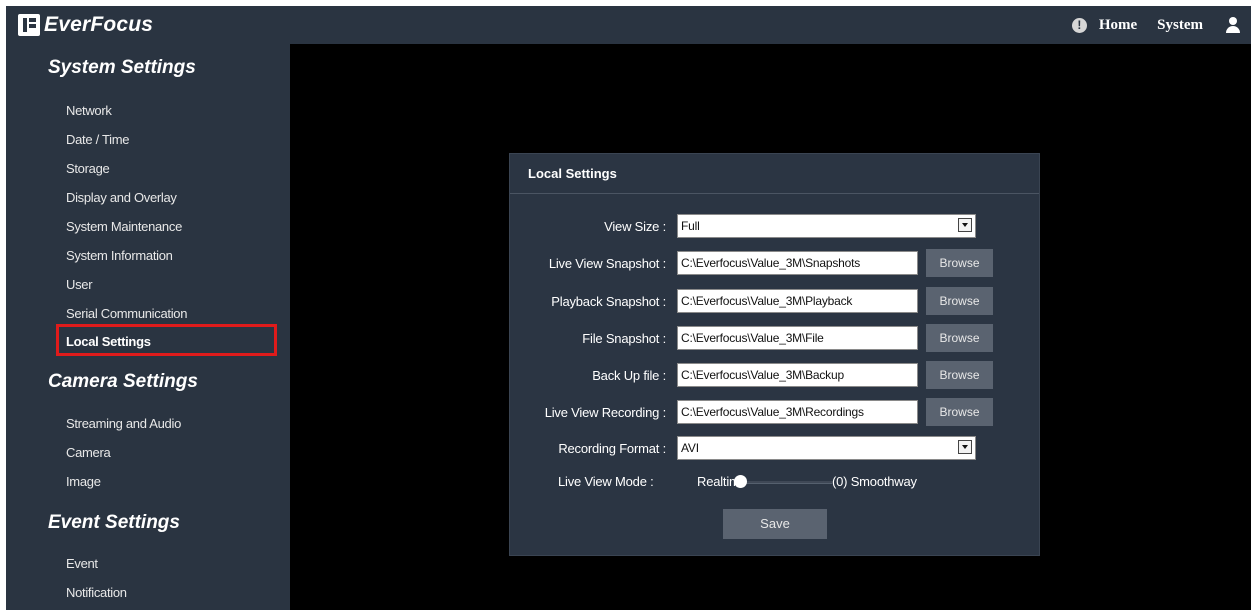  What do you see at coordinates (79, 284) in the screenshot?
I see `sidebar-item-user: User` at bounding box center [79, 284].